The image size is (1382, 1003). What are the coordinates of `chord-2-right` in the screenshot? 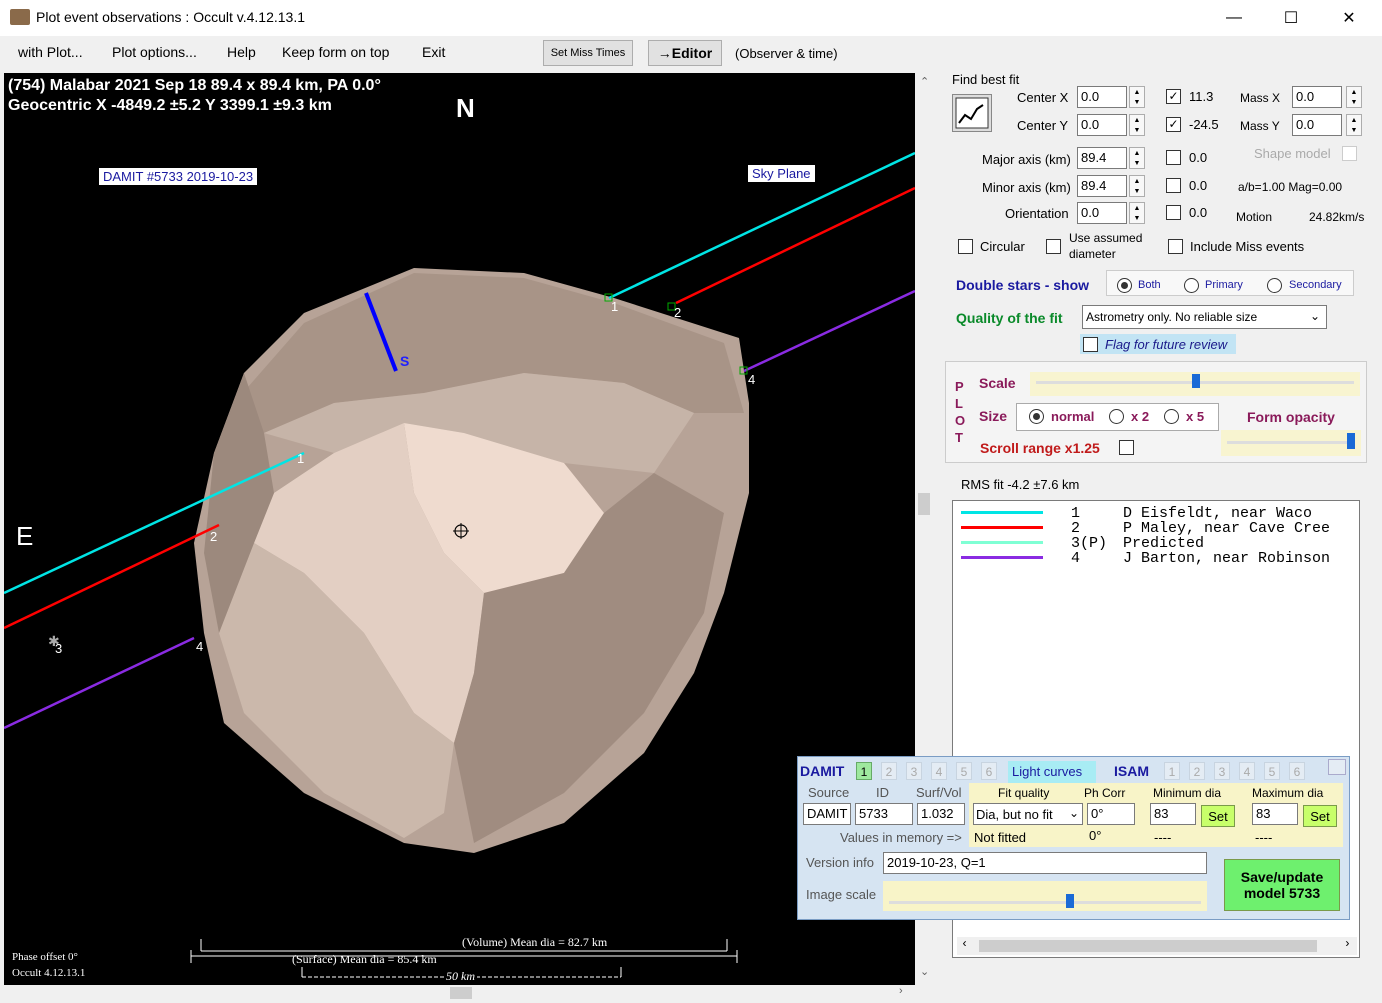 It's located at (795, 245).